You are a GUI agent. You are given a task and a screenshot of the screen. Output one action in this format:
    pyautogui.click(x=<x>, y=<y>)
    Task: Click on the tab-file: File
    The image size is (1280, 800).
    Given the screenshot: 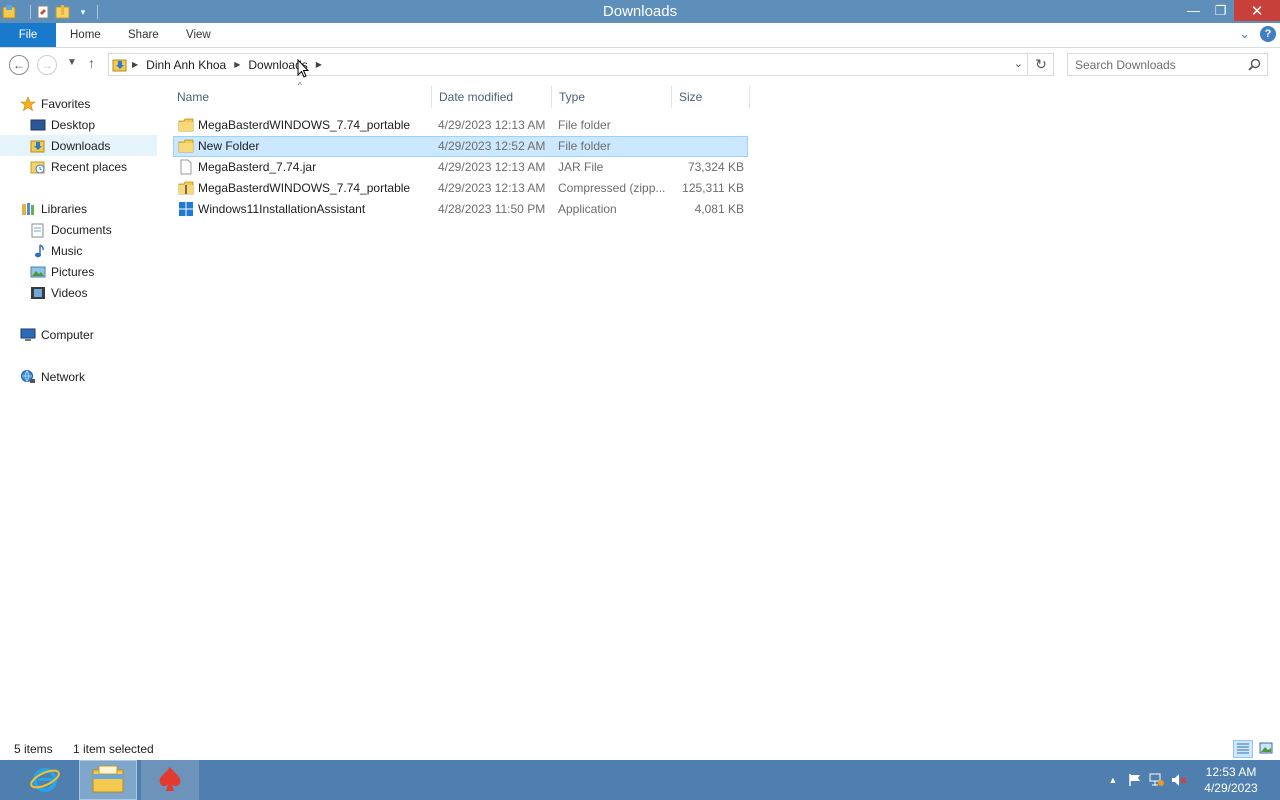 What is the action you would take?
    pyautogui.click(x=28, y=35)
    